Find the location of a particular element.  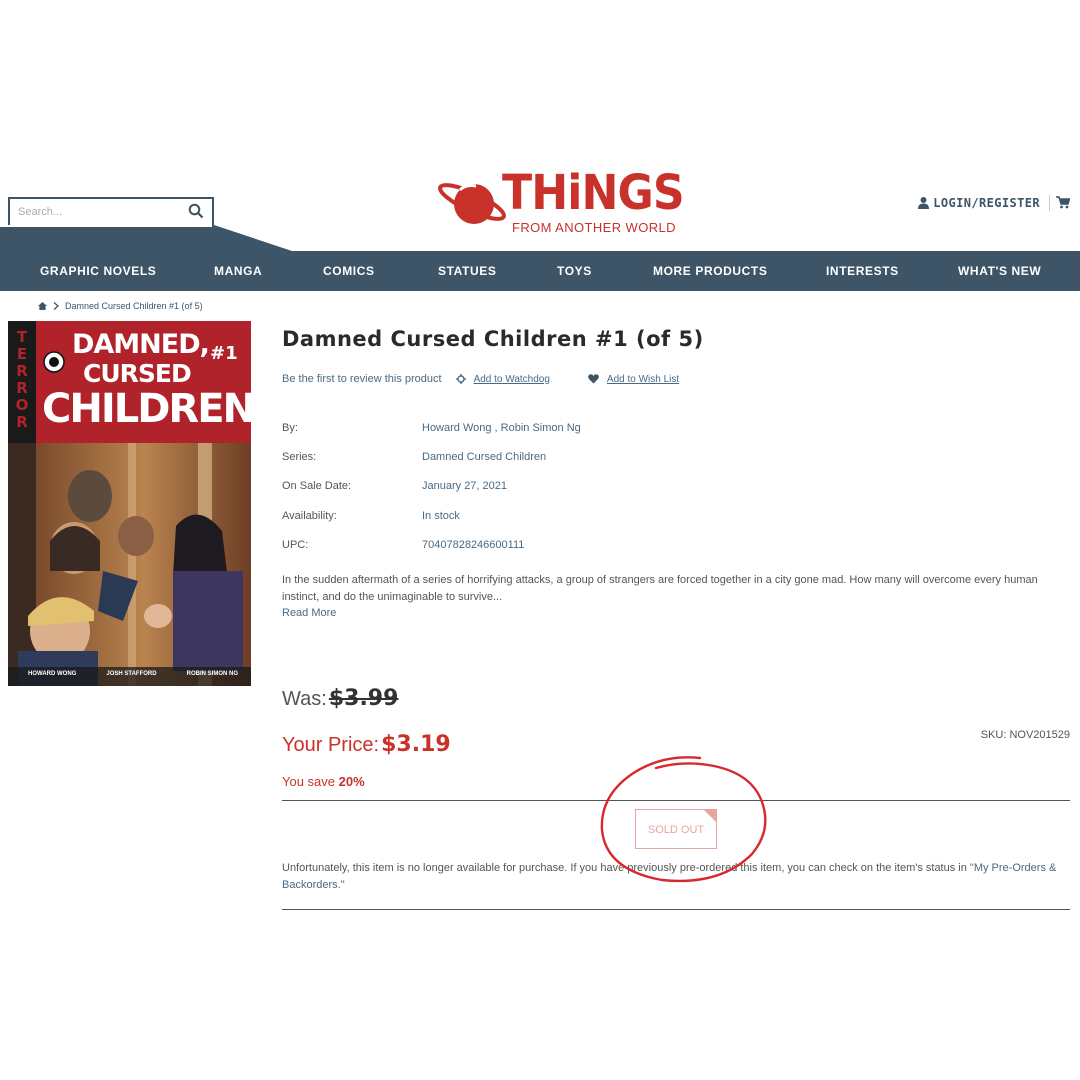

add-to-wishlist-link: Add to Wish List is located at coordinates (643, 379).